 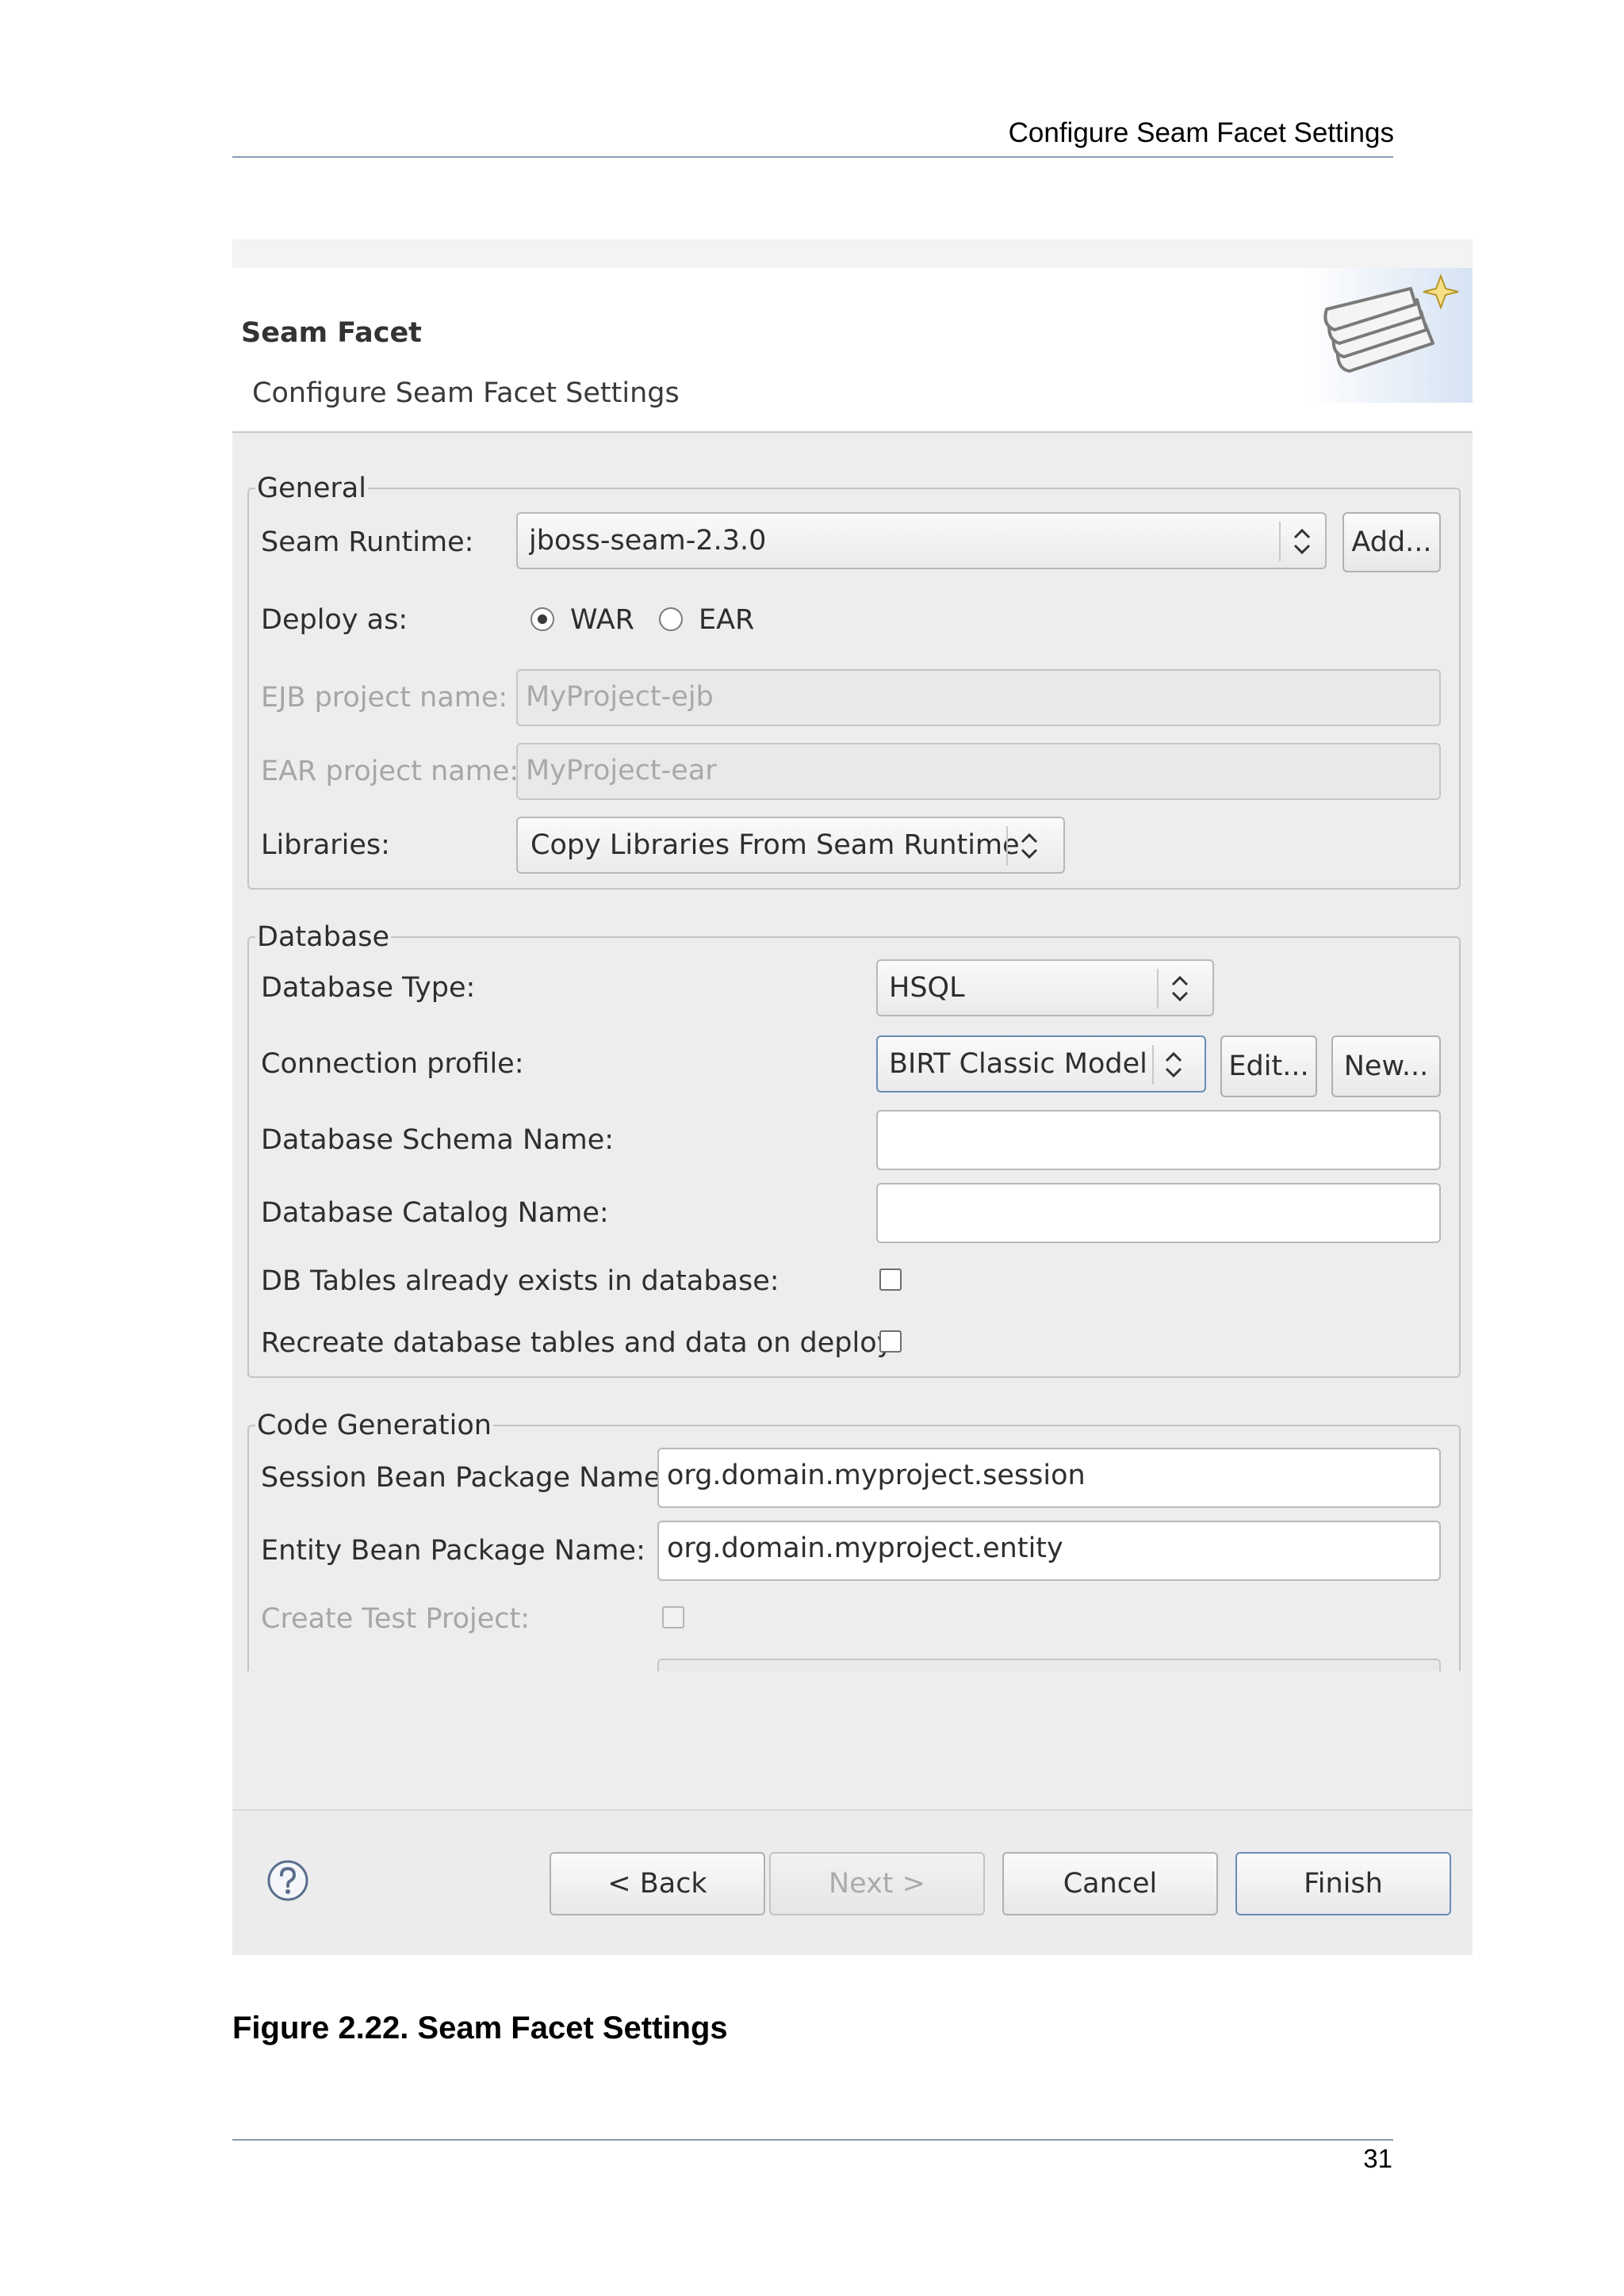 I want to click on create-test-label: Create Test Project:, so click(x=395, y=1619).